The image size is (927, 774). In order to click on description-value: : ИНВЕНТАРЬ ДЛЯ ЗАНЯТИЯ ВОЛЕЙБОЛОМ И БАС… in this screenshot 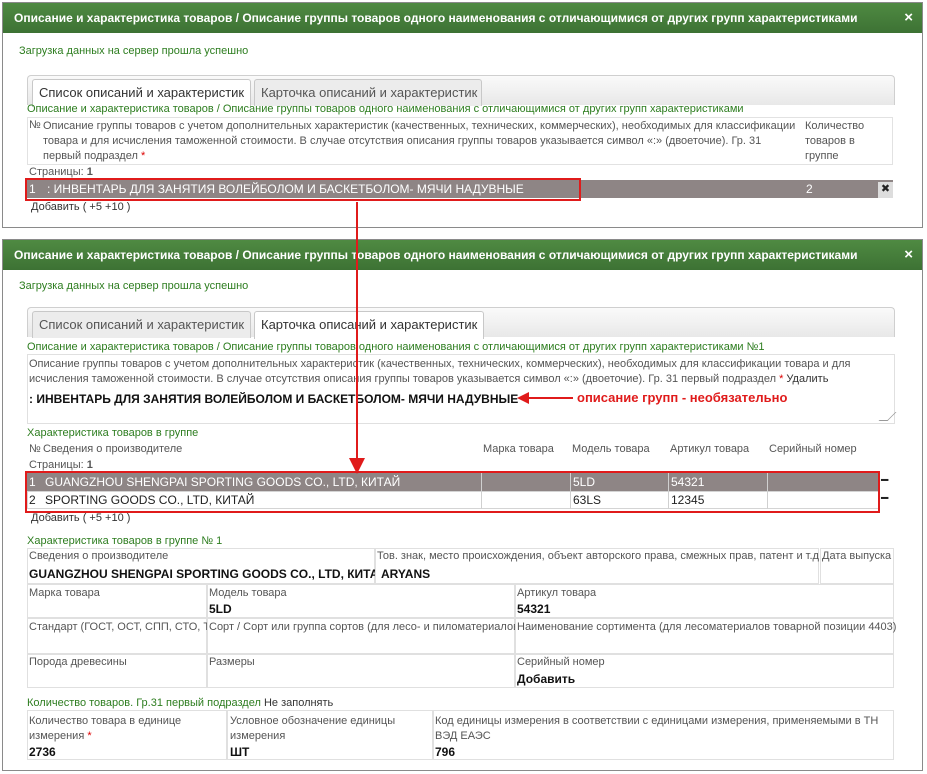, I will do `click(273, 399)`.